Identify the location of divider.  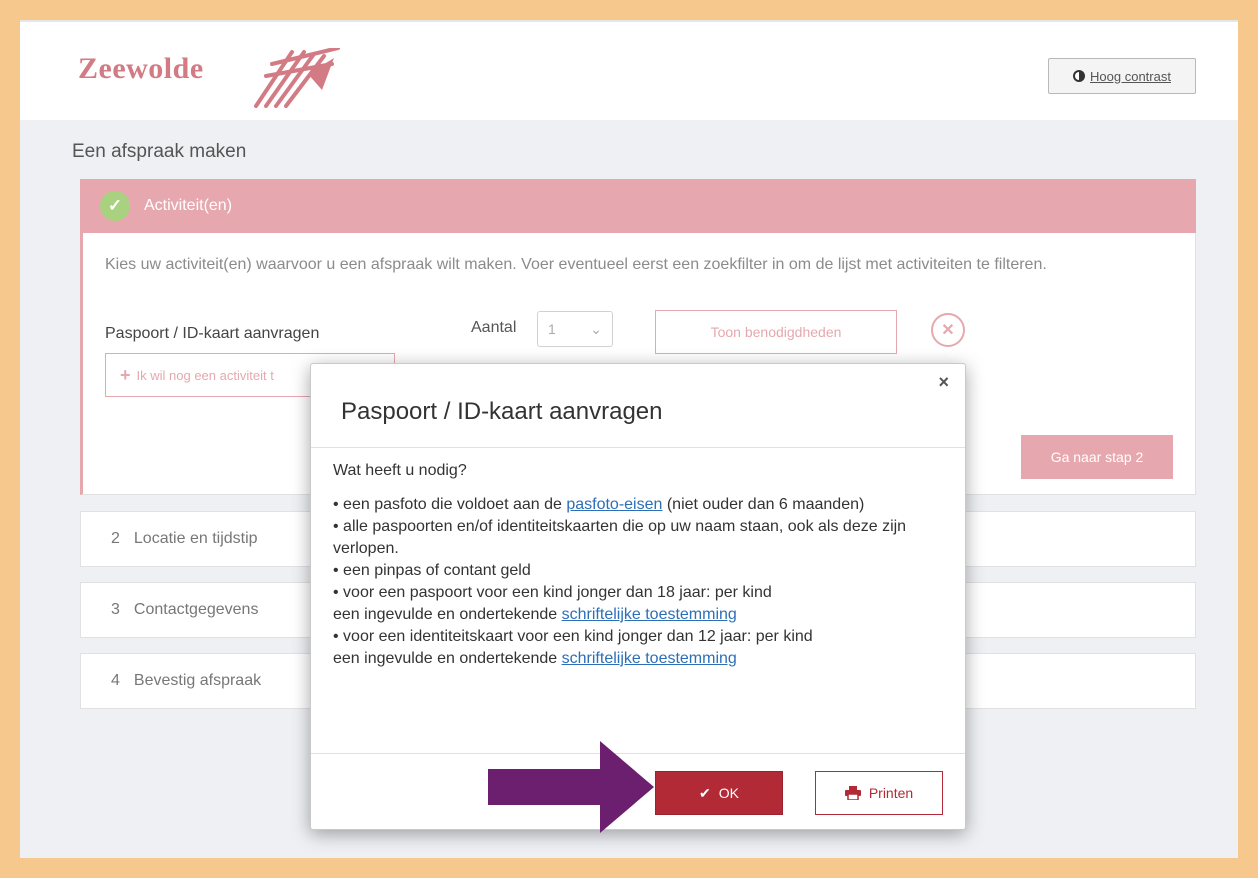
(638, 447).